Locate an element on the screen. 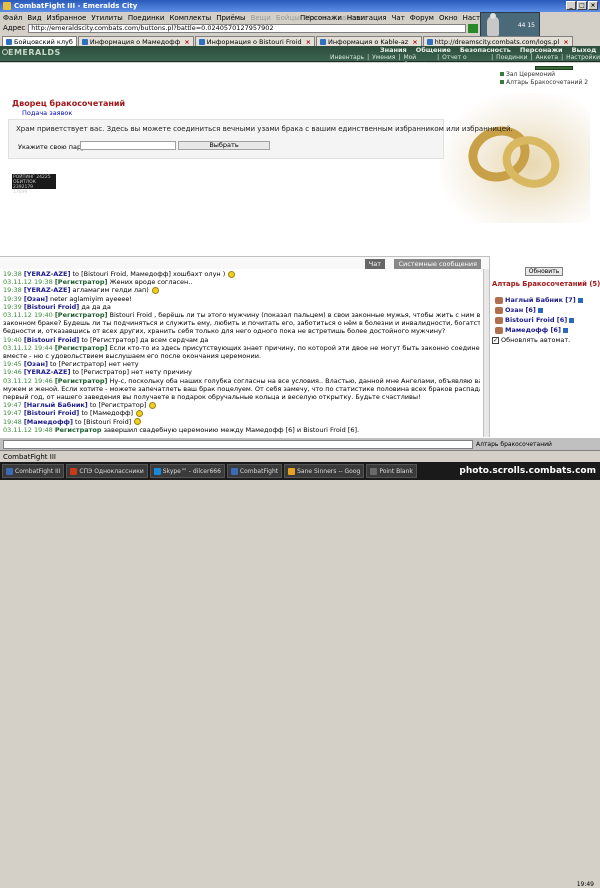  choose-button: Выбрать is located at coordinates (224, 145).